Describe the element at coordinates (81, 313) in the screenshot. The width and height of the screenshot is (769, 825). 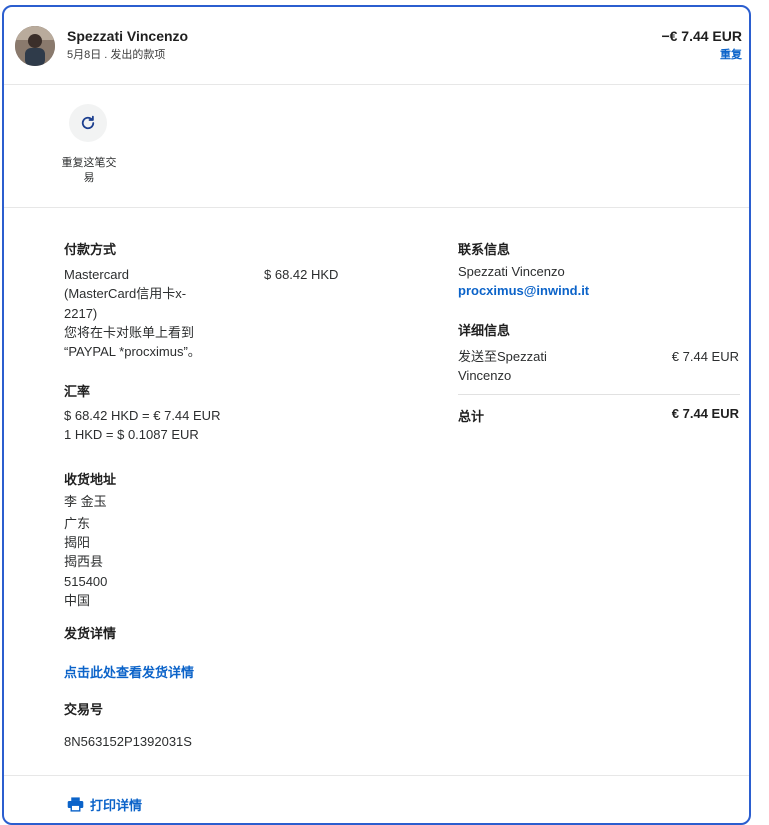
I see `payment-method-line: 2217)` at that location.